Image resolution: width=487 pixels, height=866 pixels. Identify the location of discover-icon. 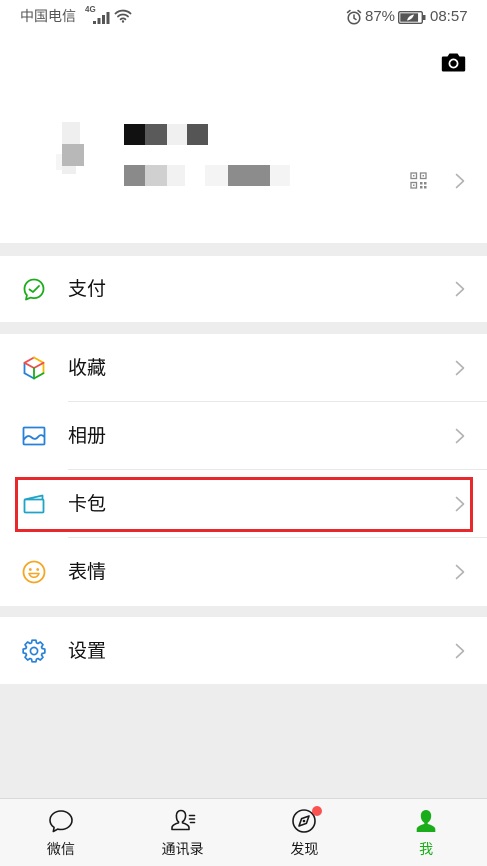
(306, 820).